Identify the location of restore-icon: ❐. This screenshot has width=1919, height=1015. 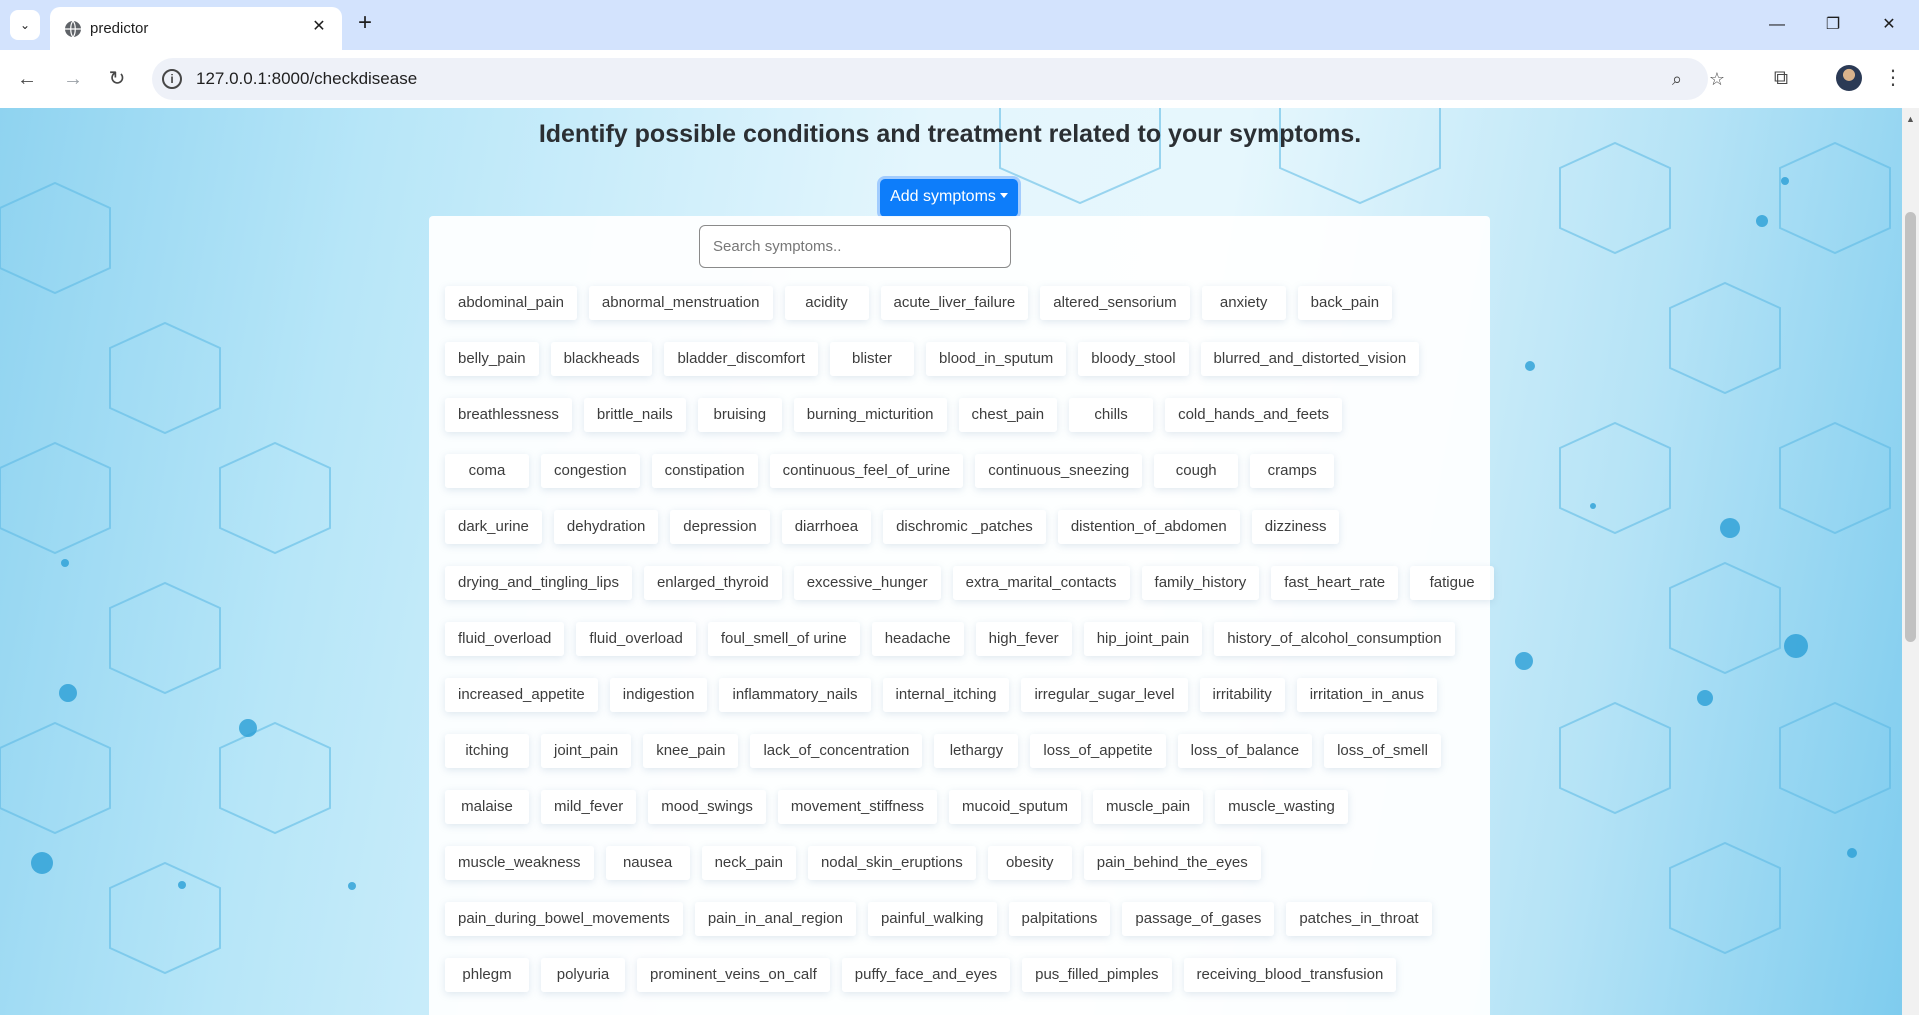
(1833, 25).